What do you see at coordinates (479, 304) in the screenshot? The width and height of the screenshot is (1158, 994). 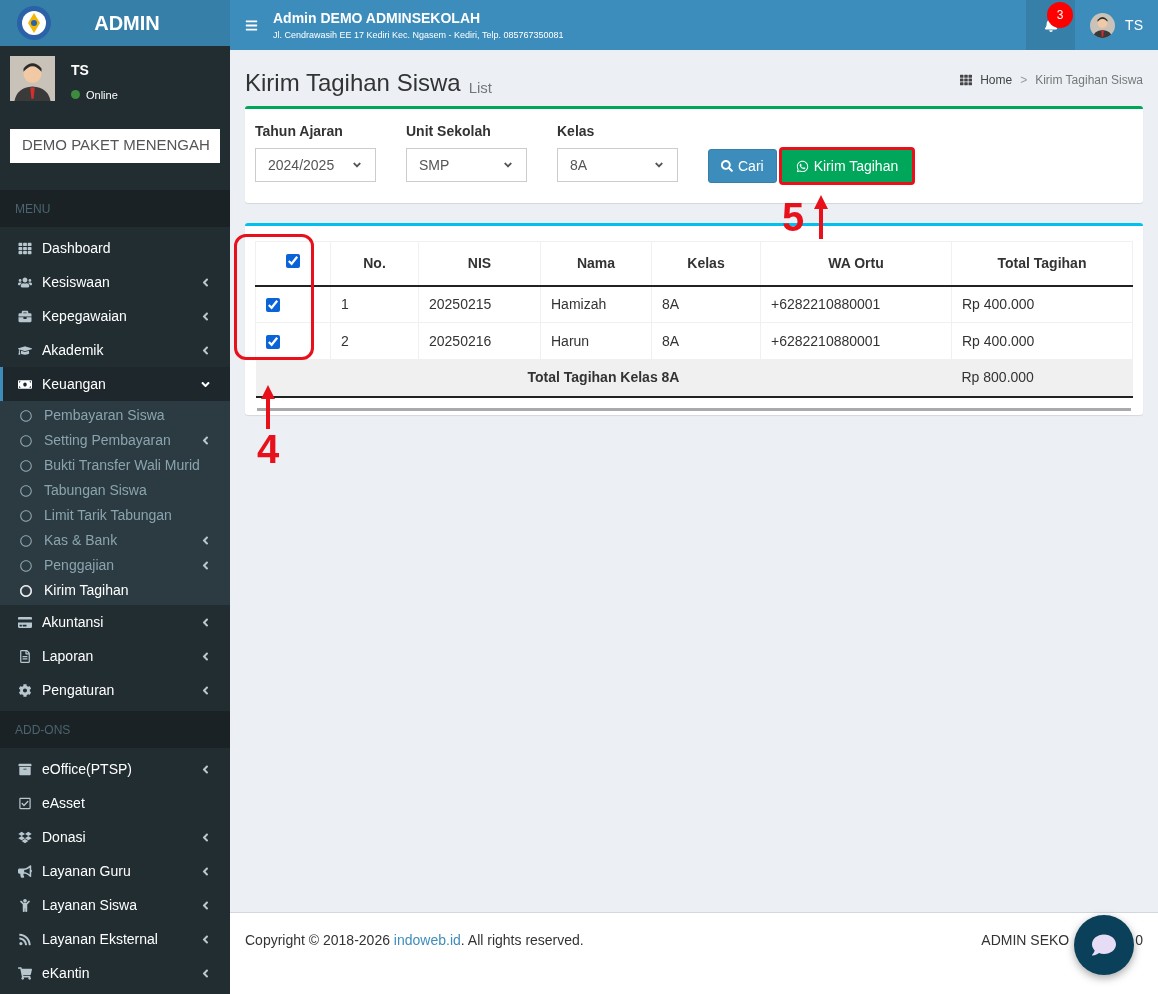 I see `table-cell: 20250215` at bounding box center [479, 304].